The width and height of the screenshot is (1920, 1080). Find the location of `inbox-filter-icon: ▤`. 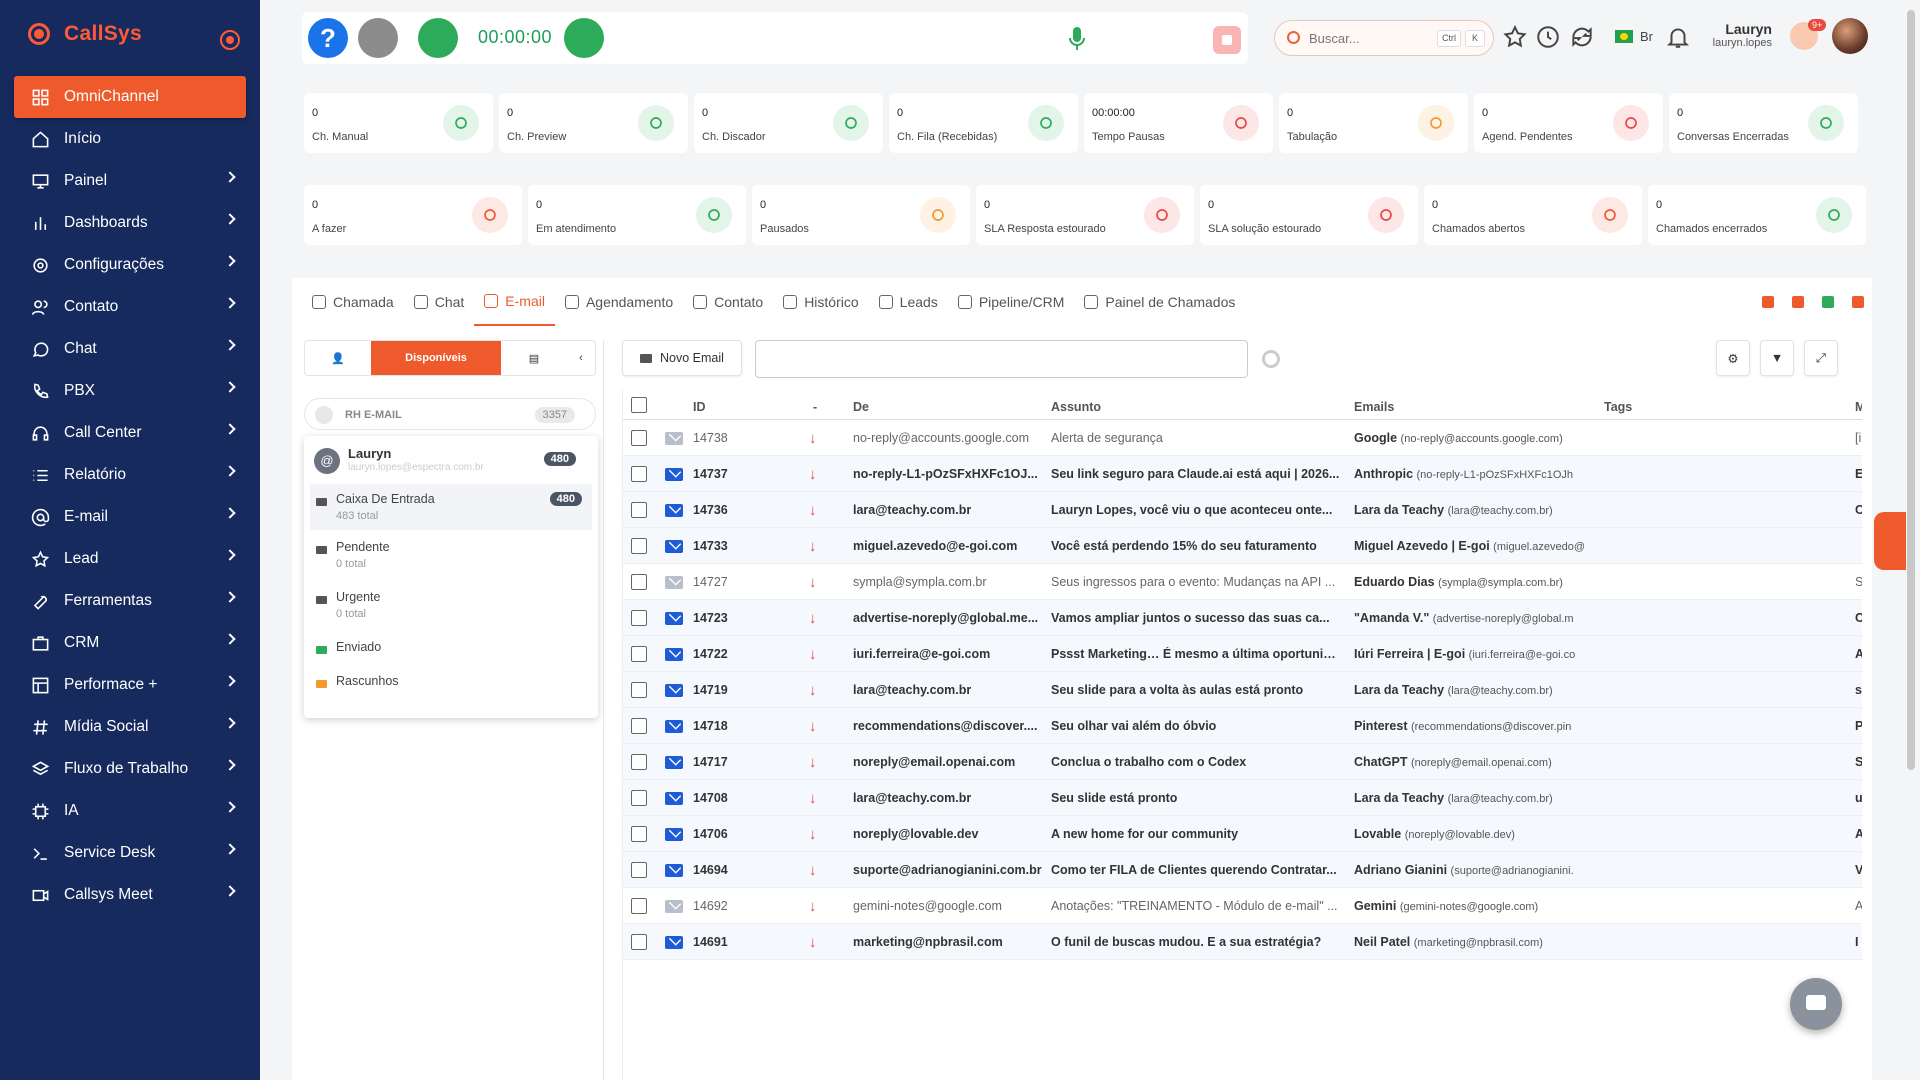

inbox-filter-icon: ▤ is located at coordinates (534, 358).